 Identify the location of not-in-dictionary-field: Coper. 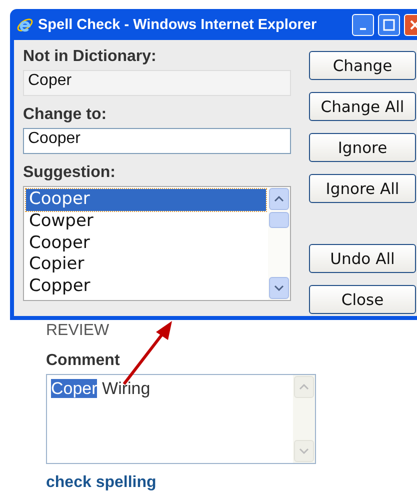
(157, 83).